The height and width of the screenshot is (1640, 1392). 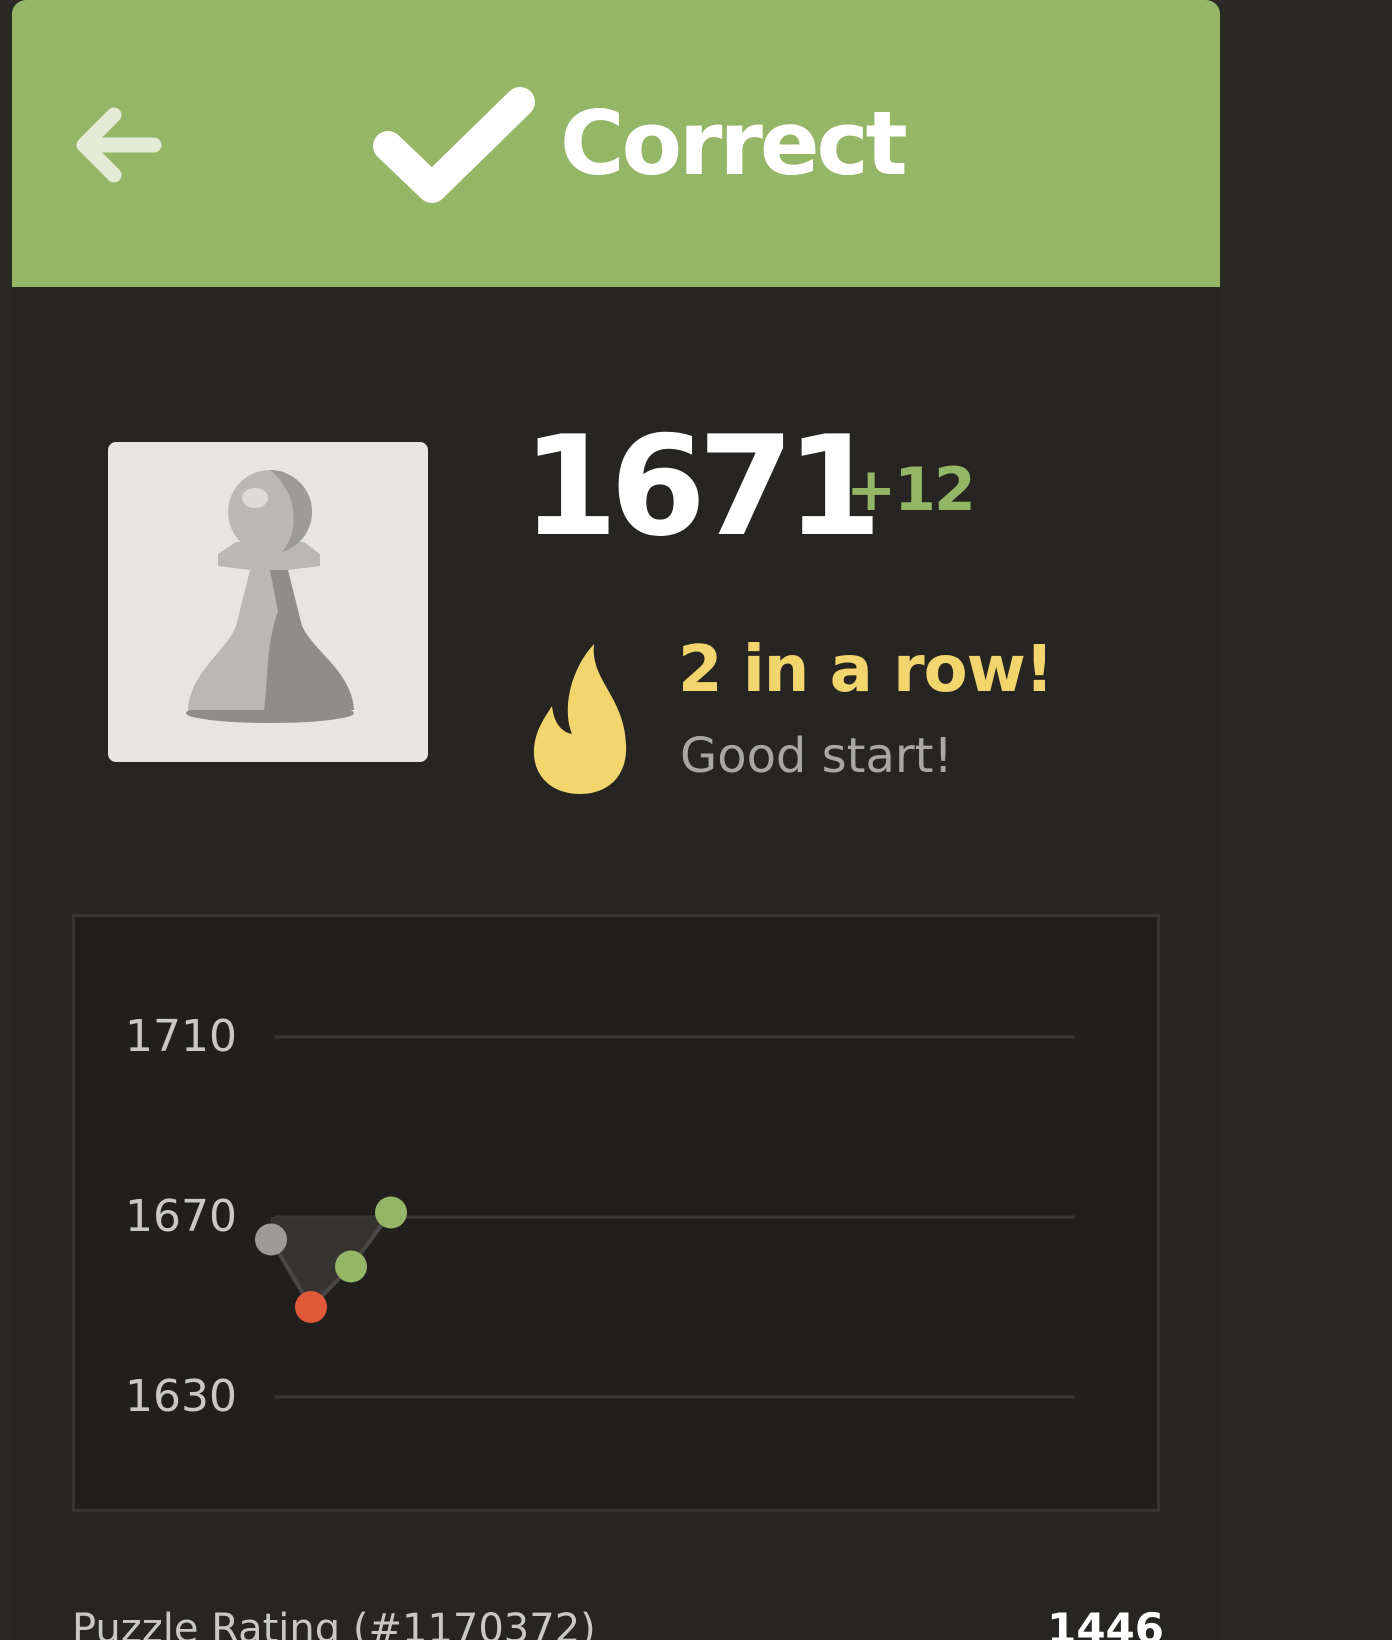 What do you see at coordinates (181, 1036) in the screenshot?
I see `y-tick-label: 1710` at bounding box center [181, 1036].